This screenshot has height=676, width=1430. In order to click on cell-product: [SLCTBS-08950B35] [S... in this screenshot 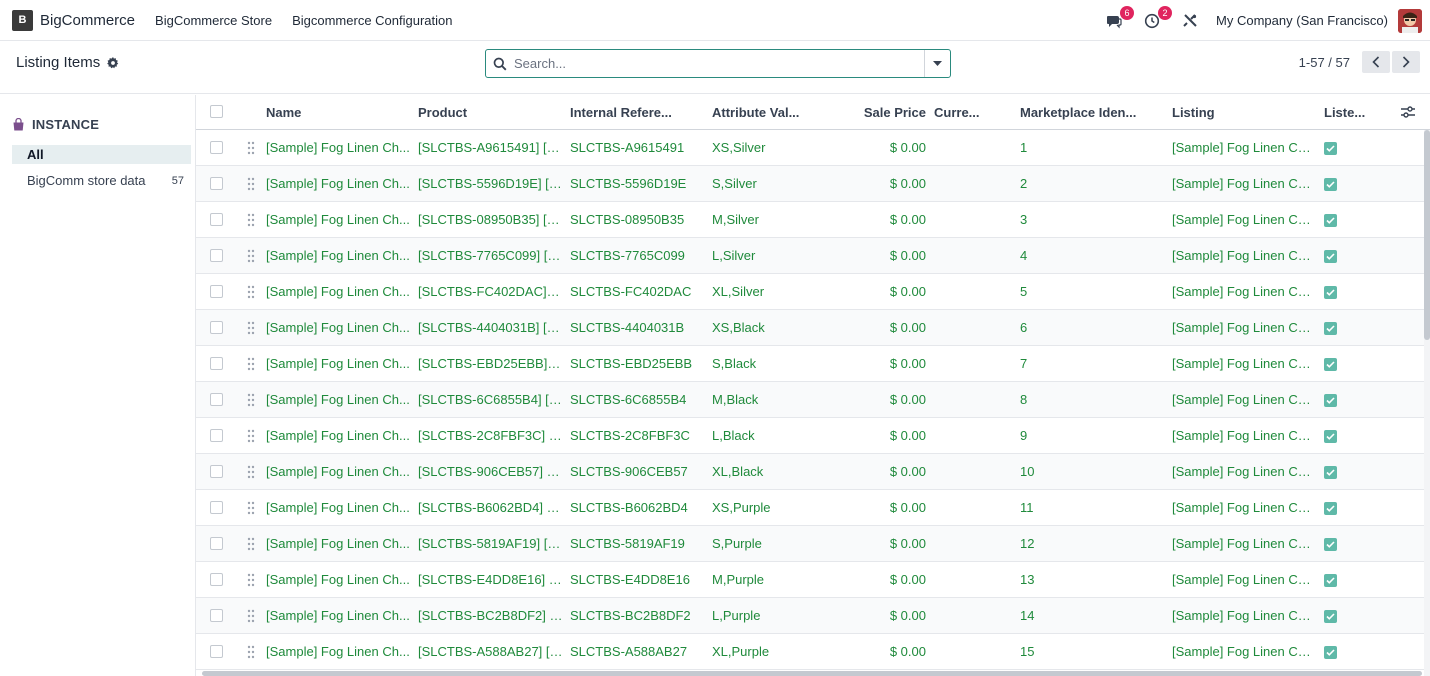, I will do `click(490, 220)`.